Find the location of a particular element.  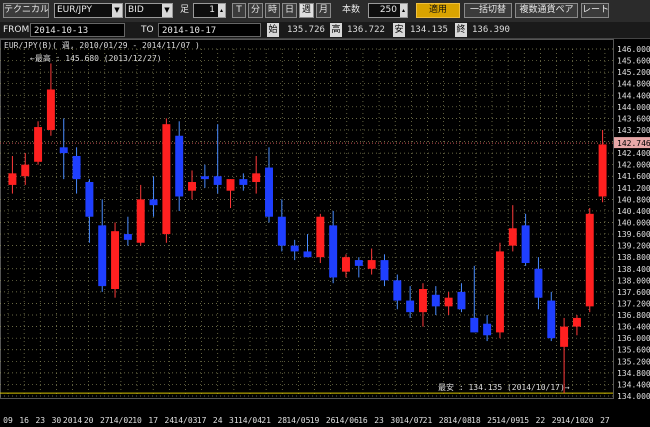

bars-input: 250 ▴ is located at coordinates (388, 10).